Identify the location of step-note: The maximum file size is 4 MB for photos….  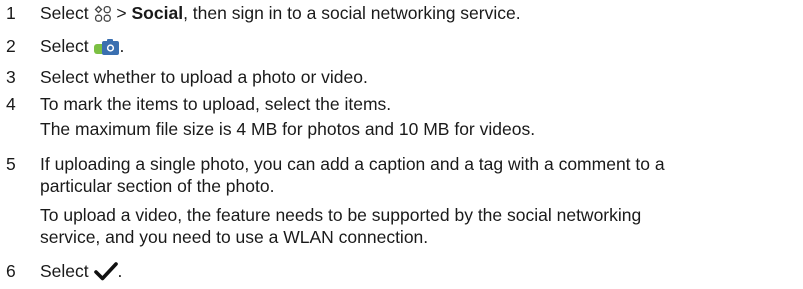
(288, 129).